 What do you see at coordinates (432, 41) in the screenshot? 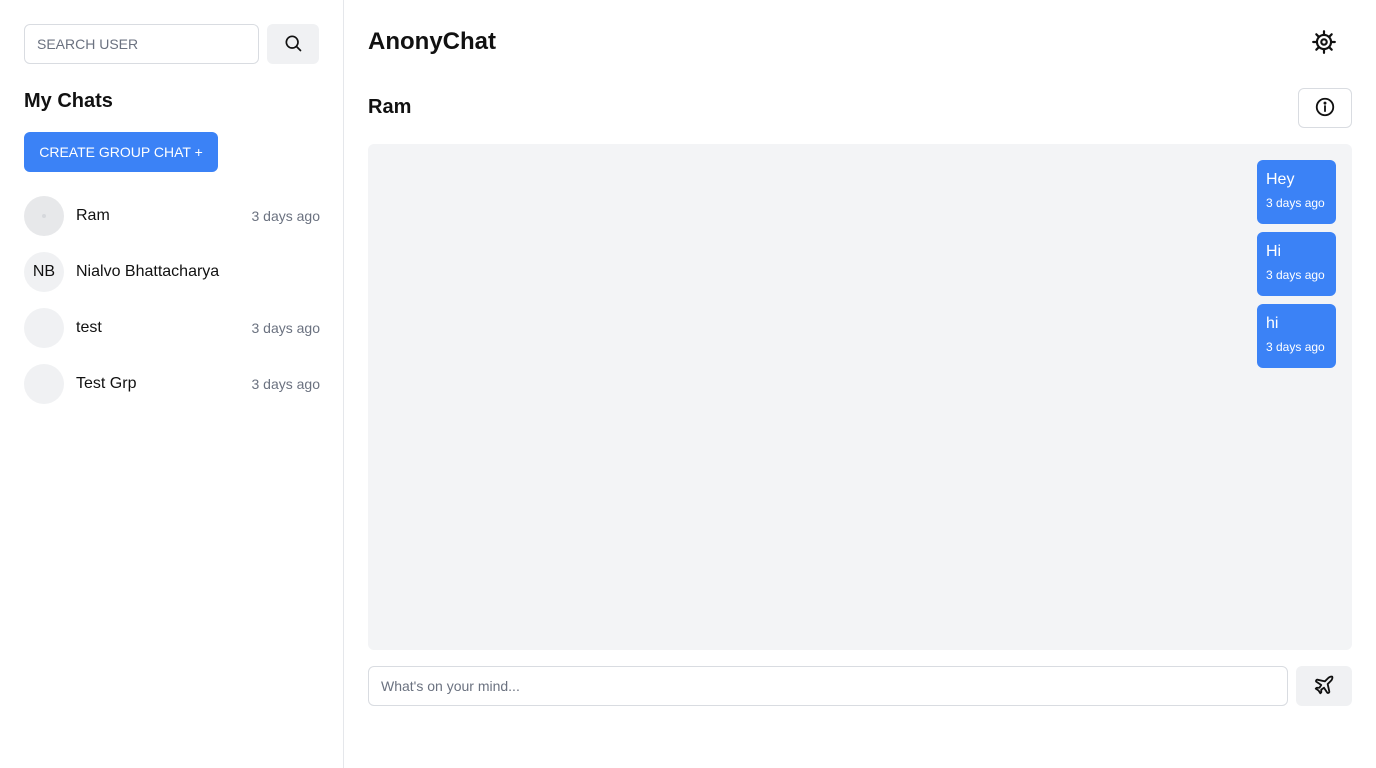
I see `app-title: AnonyChat` at bounding box center [432, 41].